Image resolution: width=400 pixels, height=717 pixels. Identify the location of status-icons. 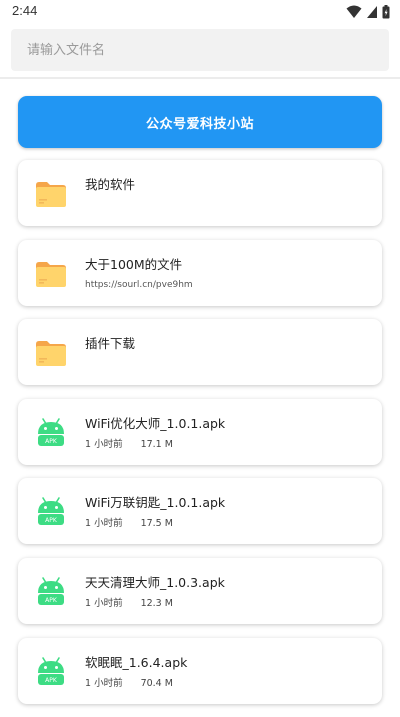
(368, 12).